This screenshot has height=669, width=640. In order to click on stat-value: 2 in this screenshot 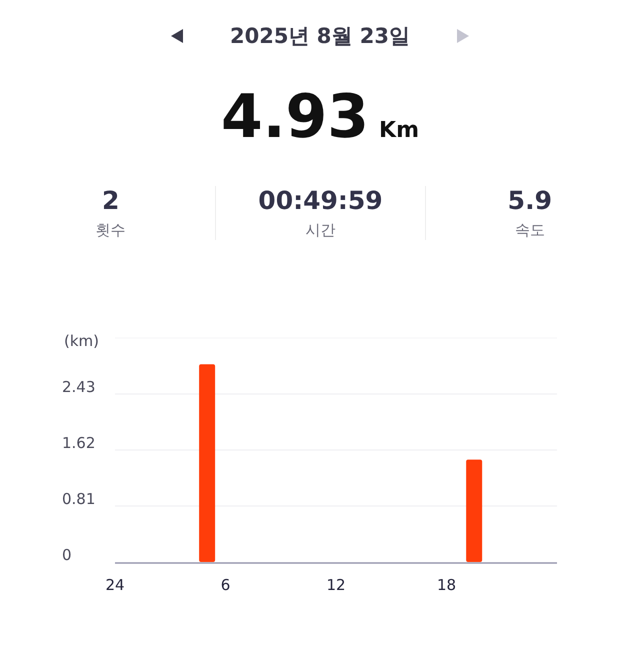, I will do `click(111, 200)`.